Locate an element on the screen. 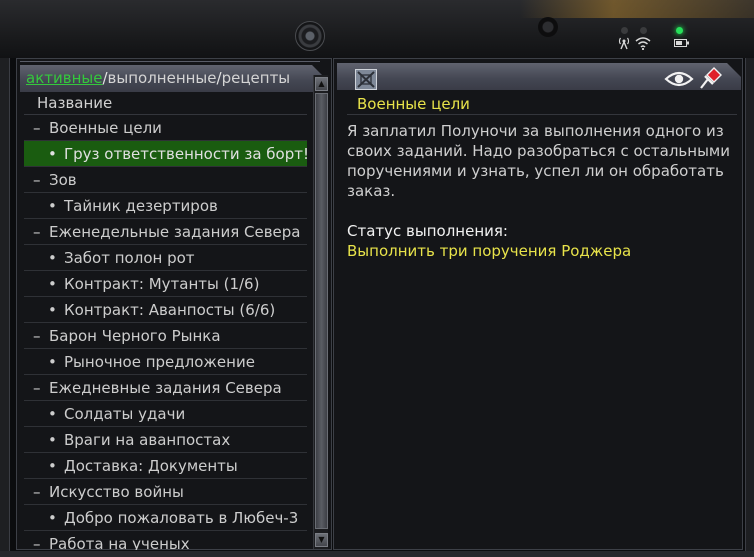  quest-row-label: Ежедневные задания Севера is located at coordinates (165, 388).